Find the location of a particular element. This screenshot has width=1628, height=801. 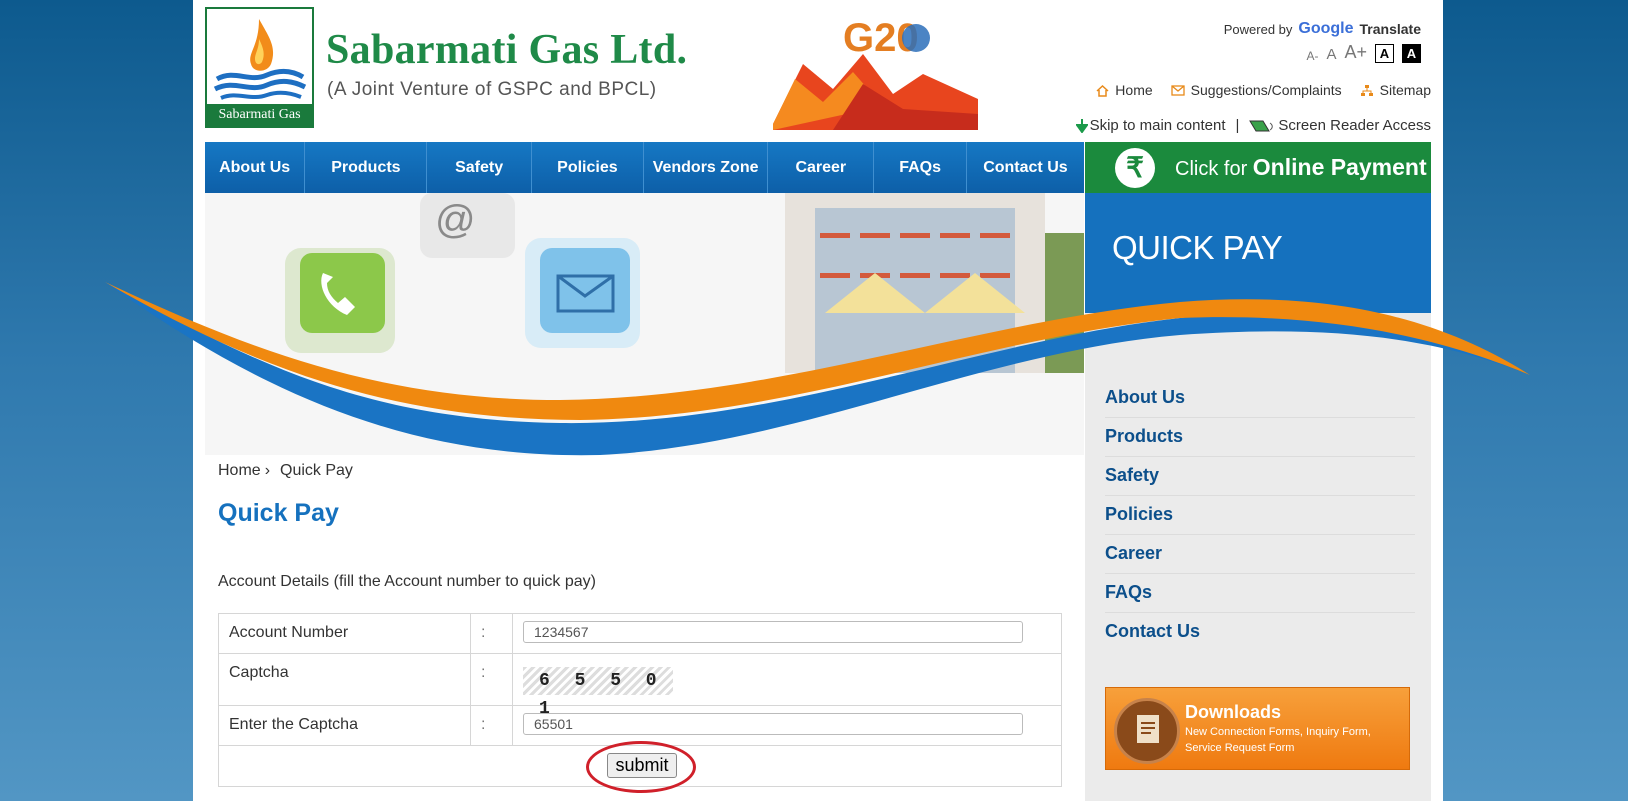

utility-links: Home Suggestions/Complaints Sitemap is located at coordinates (1263, 90).